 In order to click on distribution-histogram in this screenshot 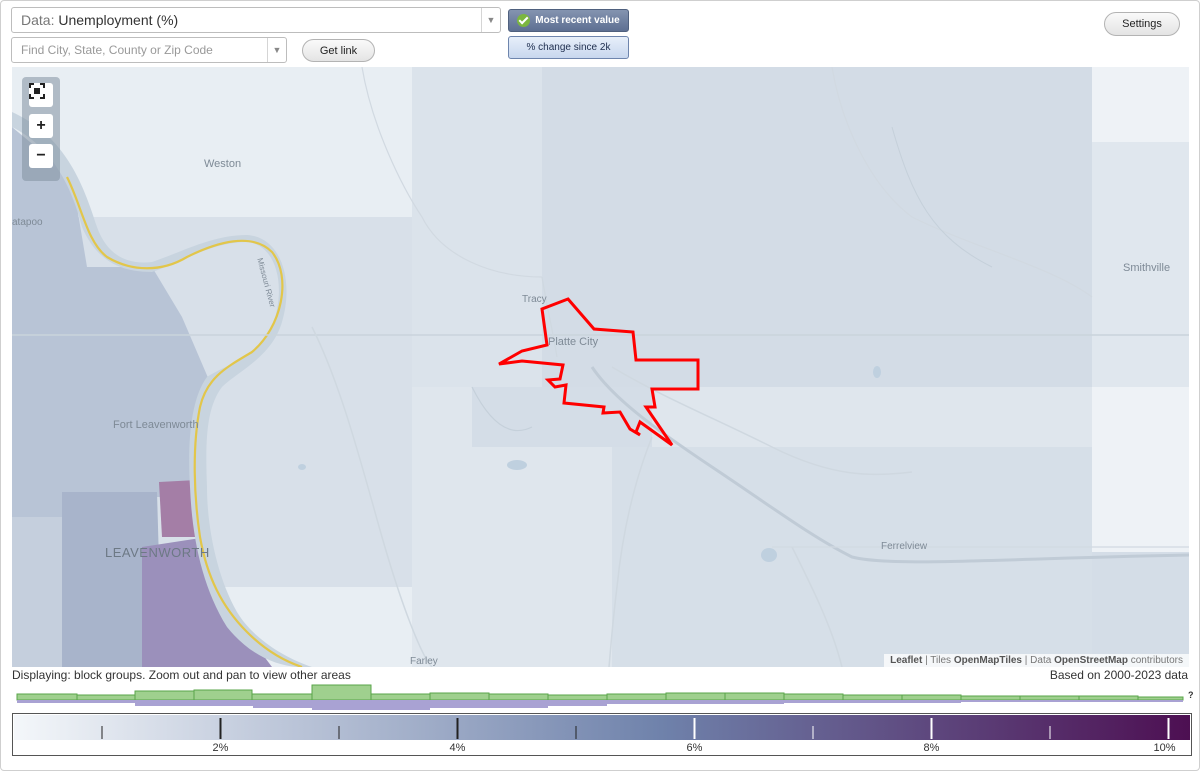, I will do `click(600, 697)`.